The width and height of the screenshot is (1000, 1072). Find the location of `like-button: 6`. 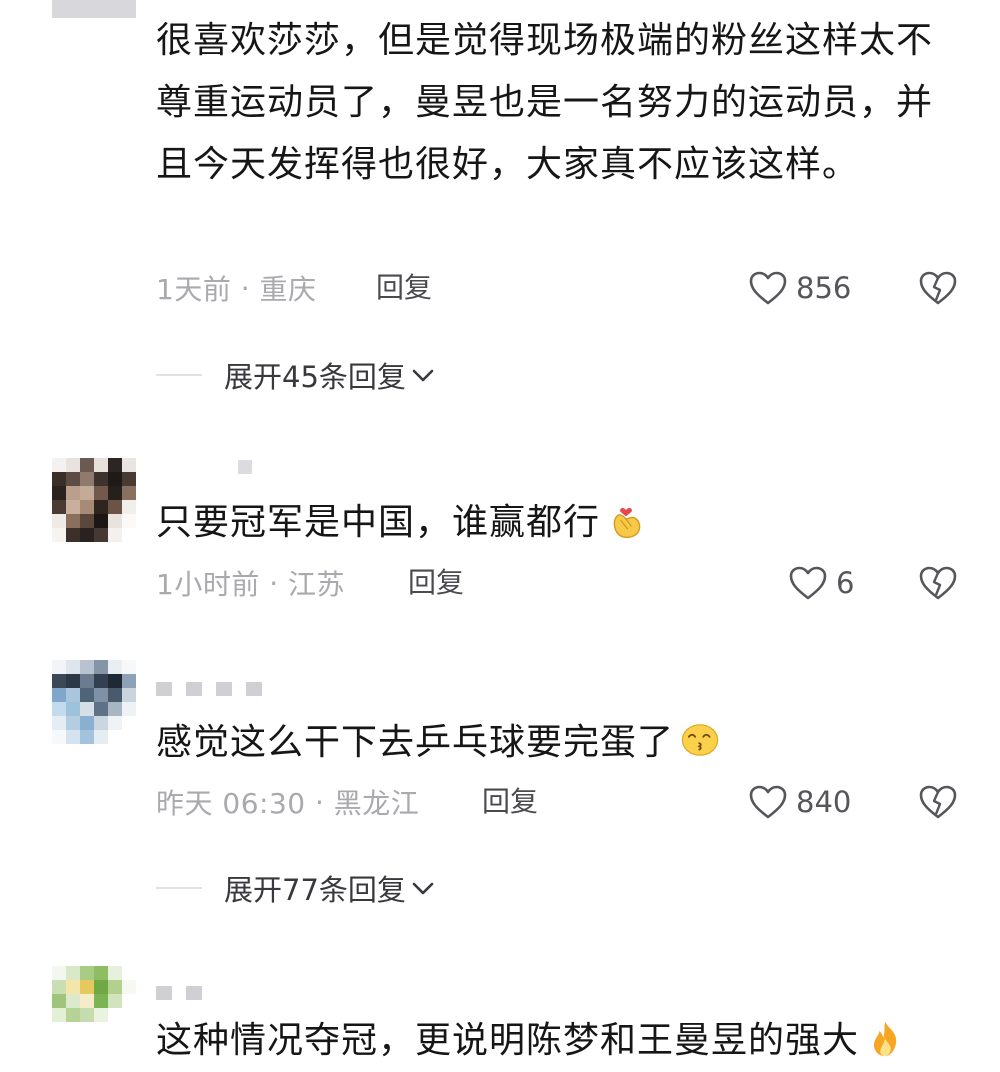

like-button: 6 is located at coordinates (821, 583).